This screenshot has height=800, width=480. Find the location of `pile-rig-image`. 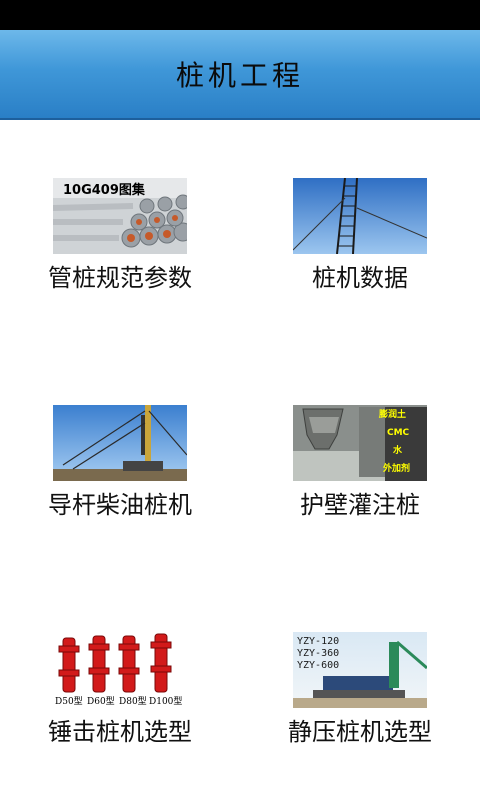

pile-rig-image is located at coordinates (360, 216).